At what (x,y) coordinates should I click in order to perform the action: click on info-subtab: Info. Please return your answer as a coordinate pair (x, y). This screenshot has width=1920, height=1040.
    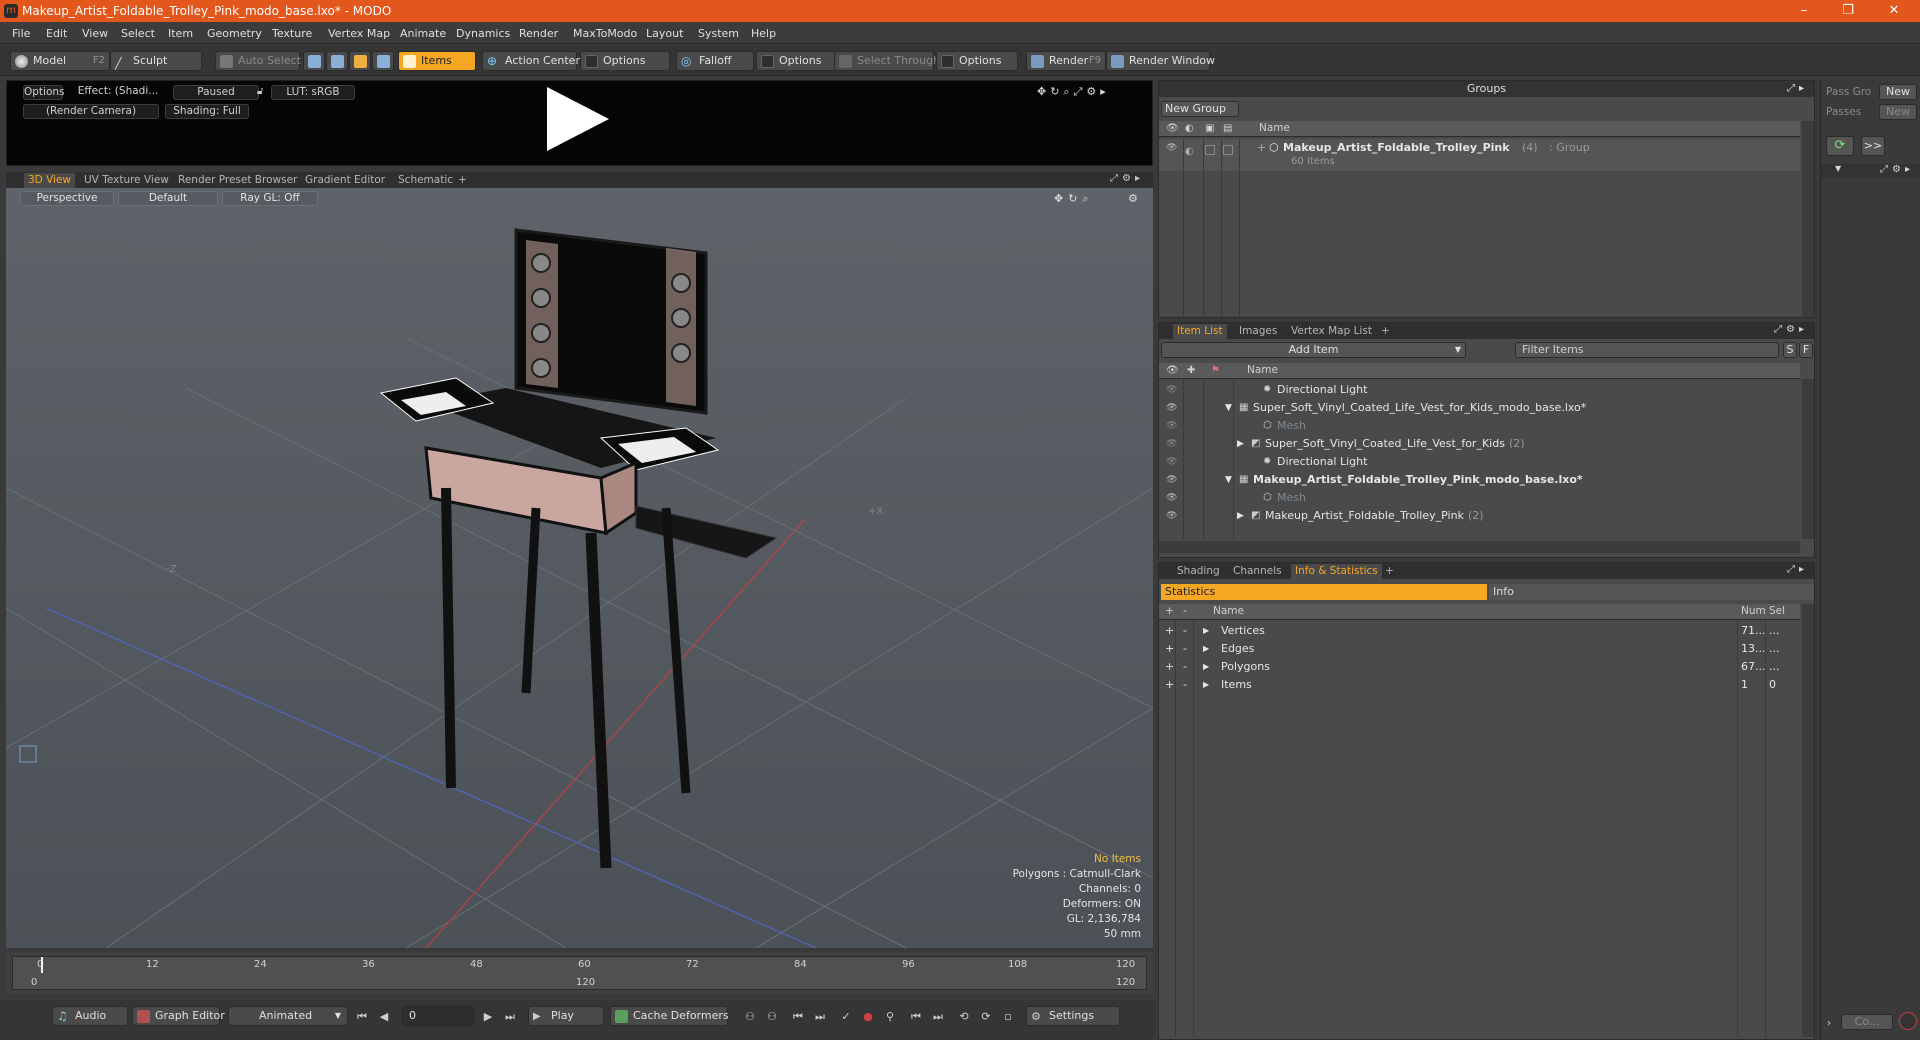
    Looking at the image, I should click on (1651, 592).